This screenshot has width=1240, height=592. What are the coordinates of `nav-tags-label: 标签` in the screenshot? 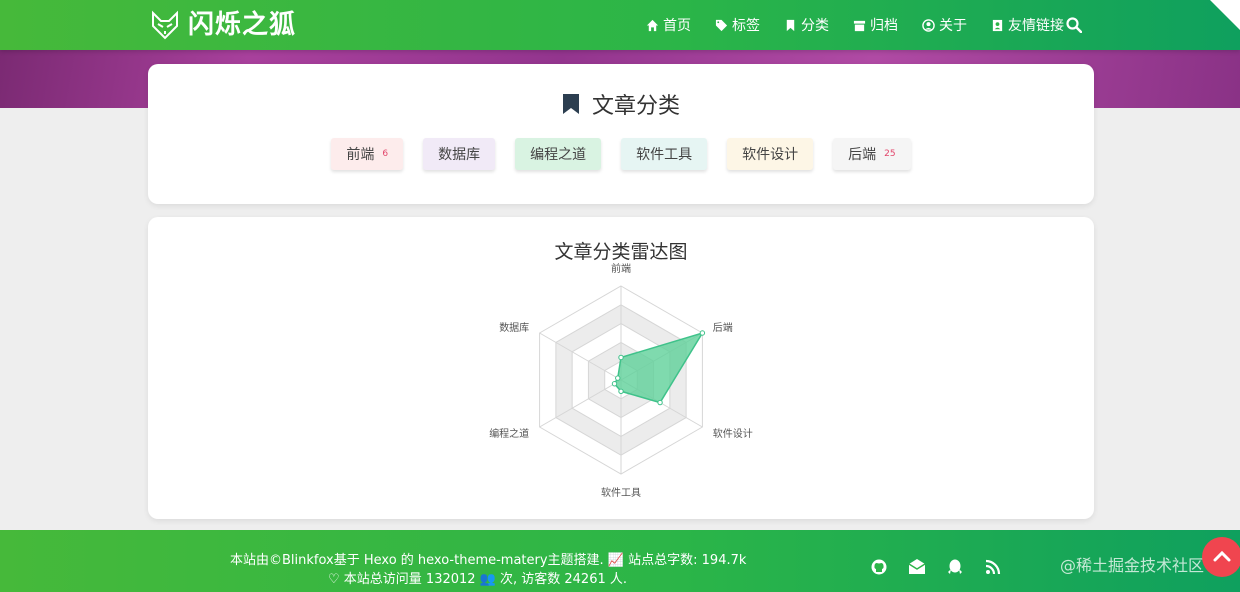 It's located at (746, 26).